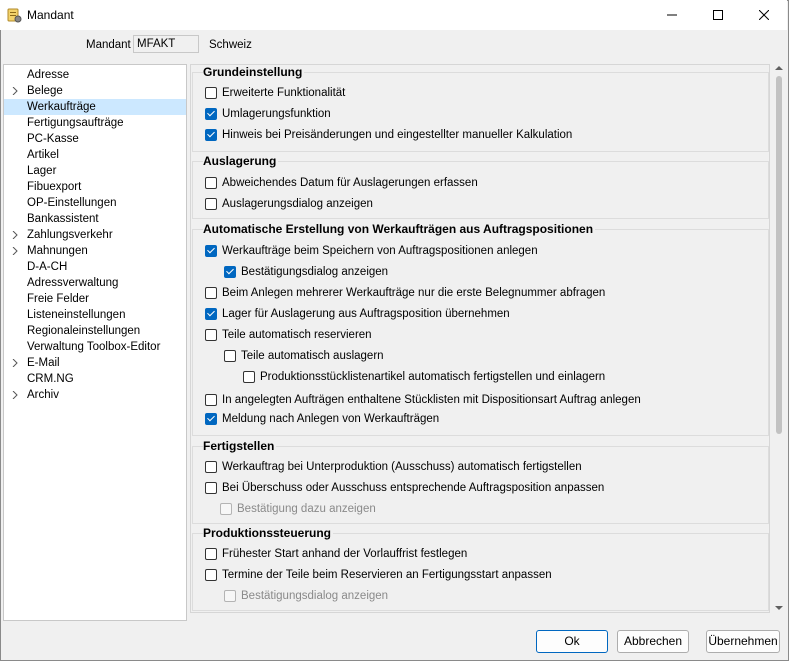  What do you see at coordinates (289, 204) in the screenshot?
I see `checkbox-auslagerungsdialog: Auslagerungsdialog anzeigen` at bounding box center [289, 204].